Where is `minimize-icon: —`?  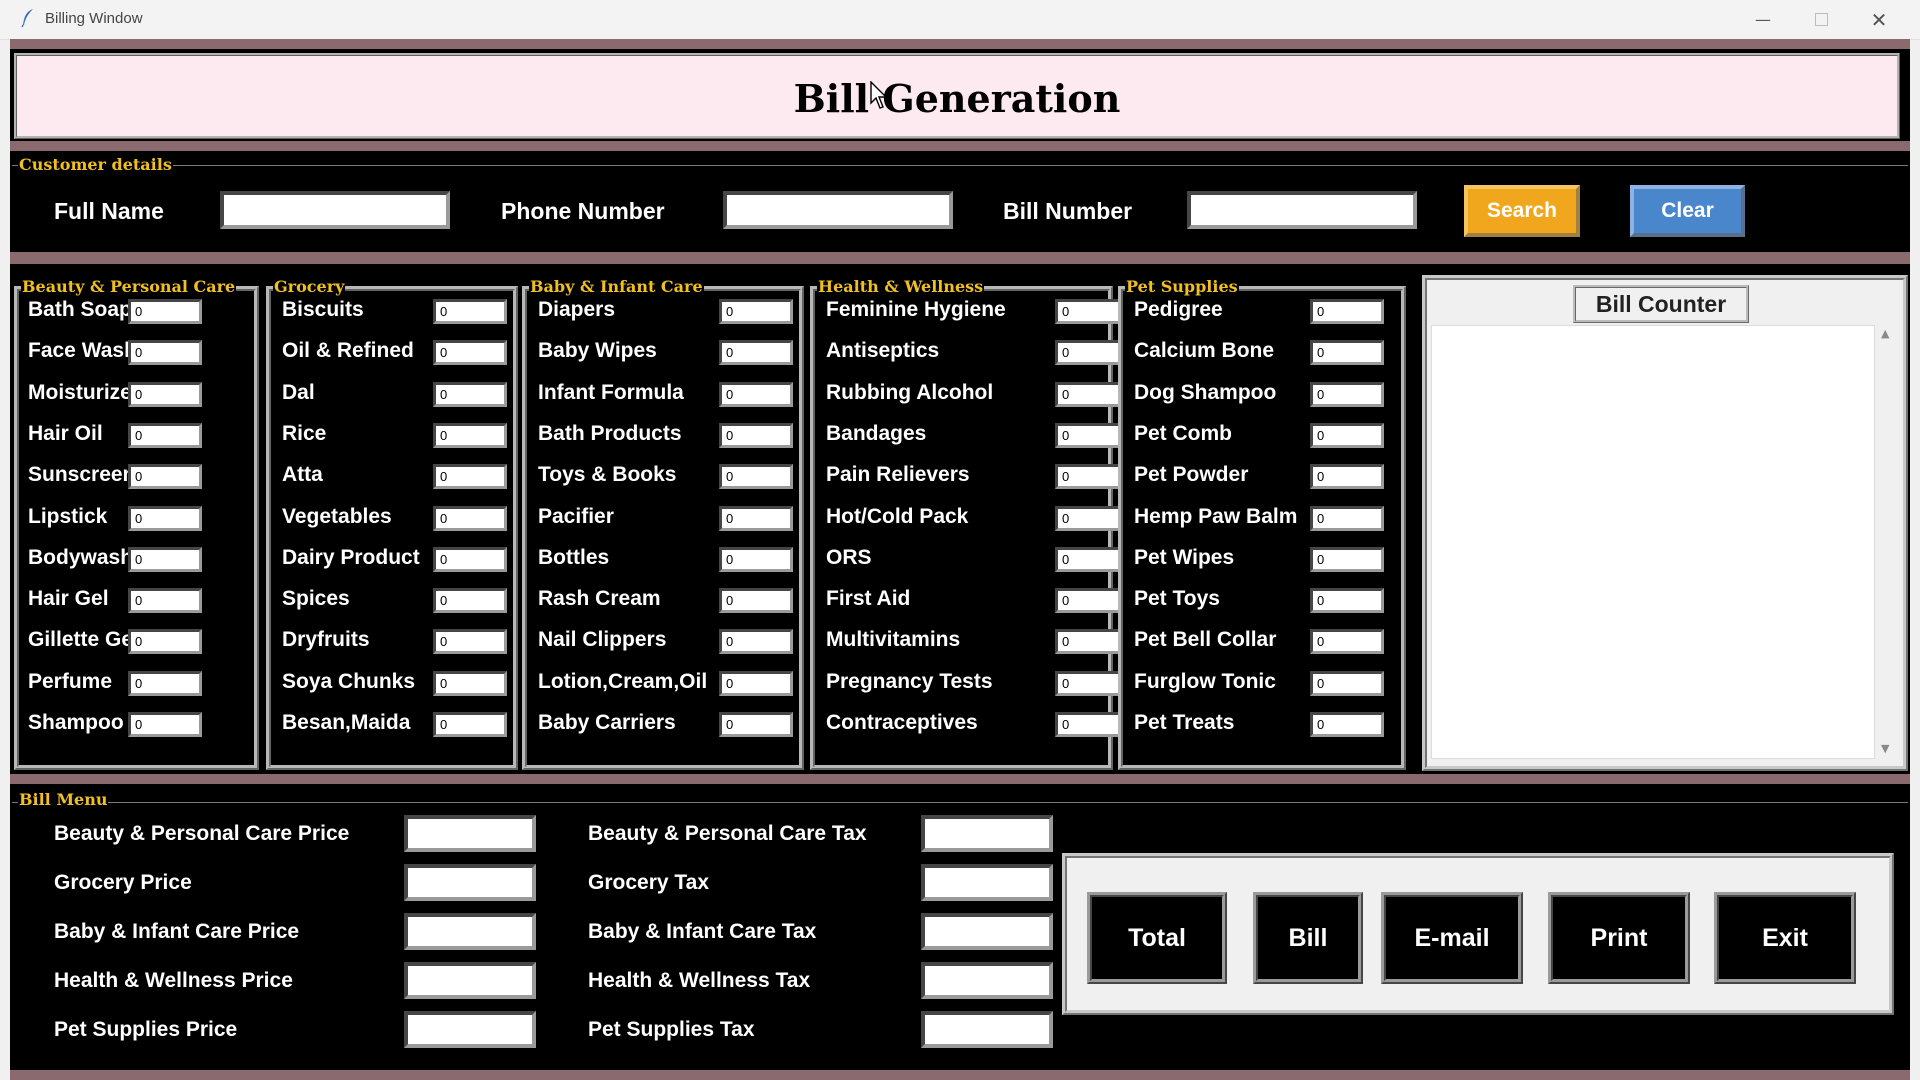 minimize-icon: — is located at coordinates (1763, 19).